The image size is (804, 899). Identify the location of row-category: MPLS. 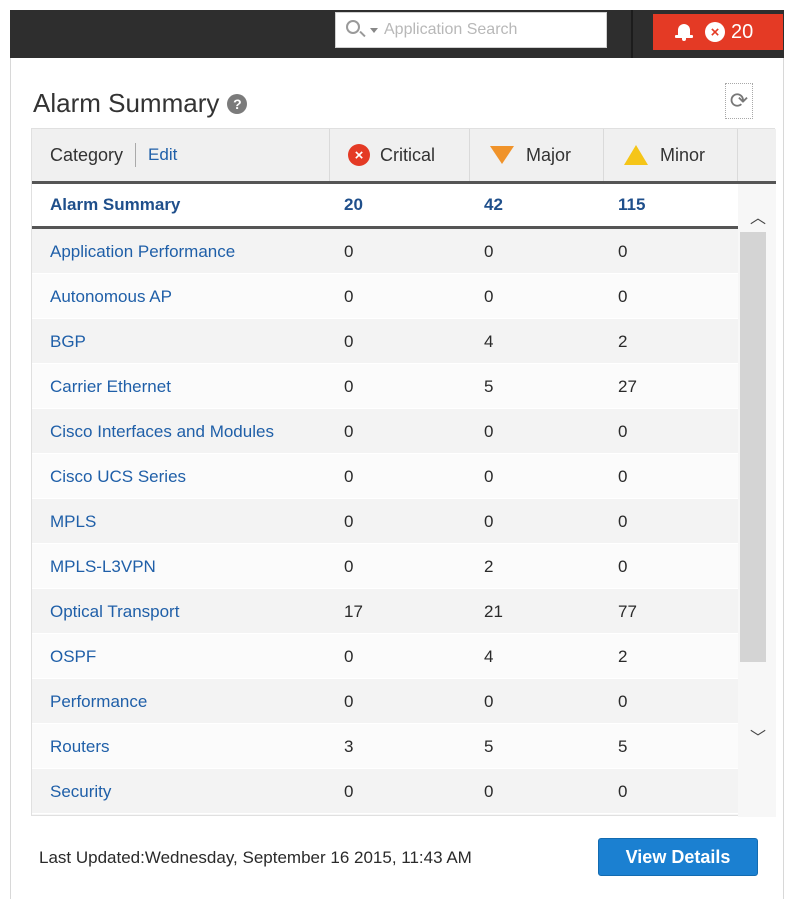
(73, 521).